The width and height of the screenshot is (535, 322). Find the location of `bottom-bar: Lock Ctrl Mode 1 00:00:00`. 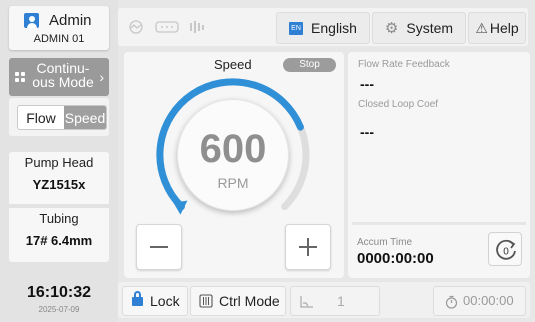

bottom-bar: Lock Ctrl Mode 1 00:00:00 is located at coordinates (324, 300).